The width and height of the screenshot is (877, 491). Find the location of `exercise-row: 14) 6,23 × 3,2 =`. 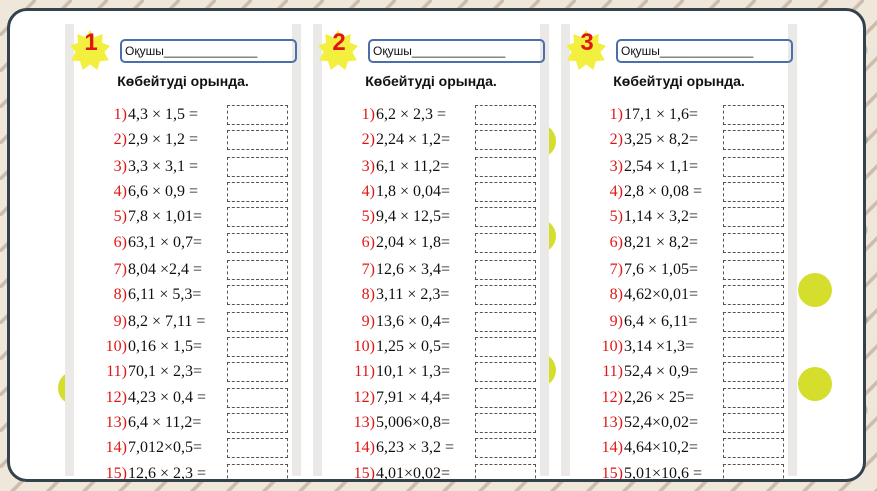

exercise-row: 14) 6,23 × 3,2 = is located at coordinates (431, 449).